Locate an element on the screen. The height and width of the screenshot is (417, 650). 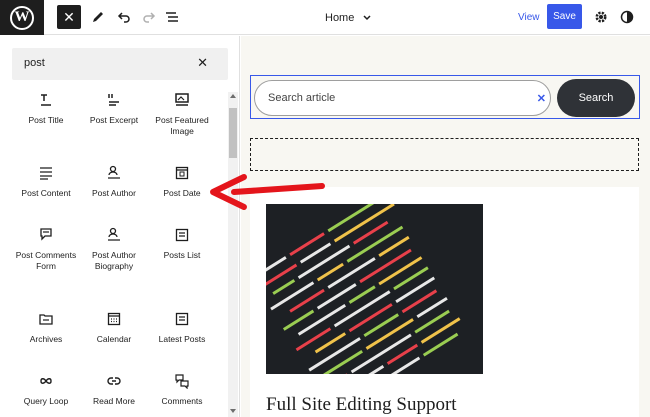
scrollbar-thumb is located at coordinates (233, 133).